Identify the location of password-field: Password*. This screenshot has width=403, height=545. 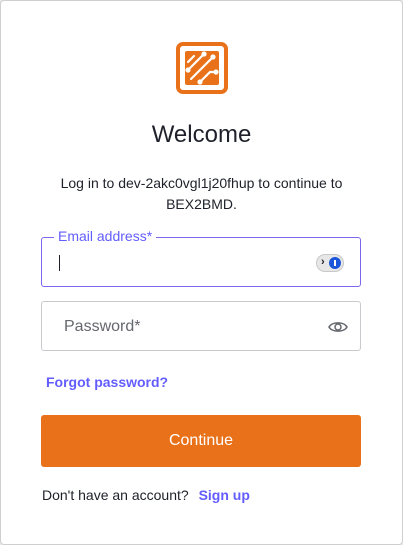
(201, 326).